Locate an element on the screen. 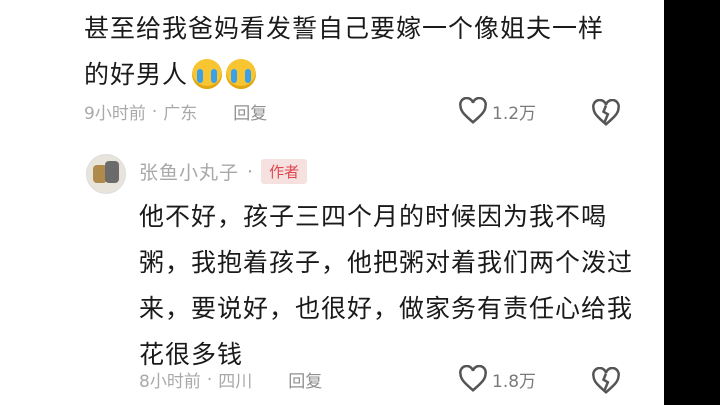  like-button: 1.8万 is located at coordinates (497, 379).